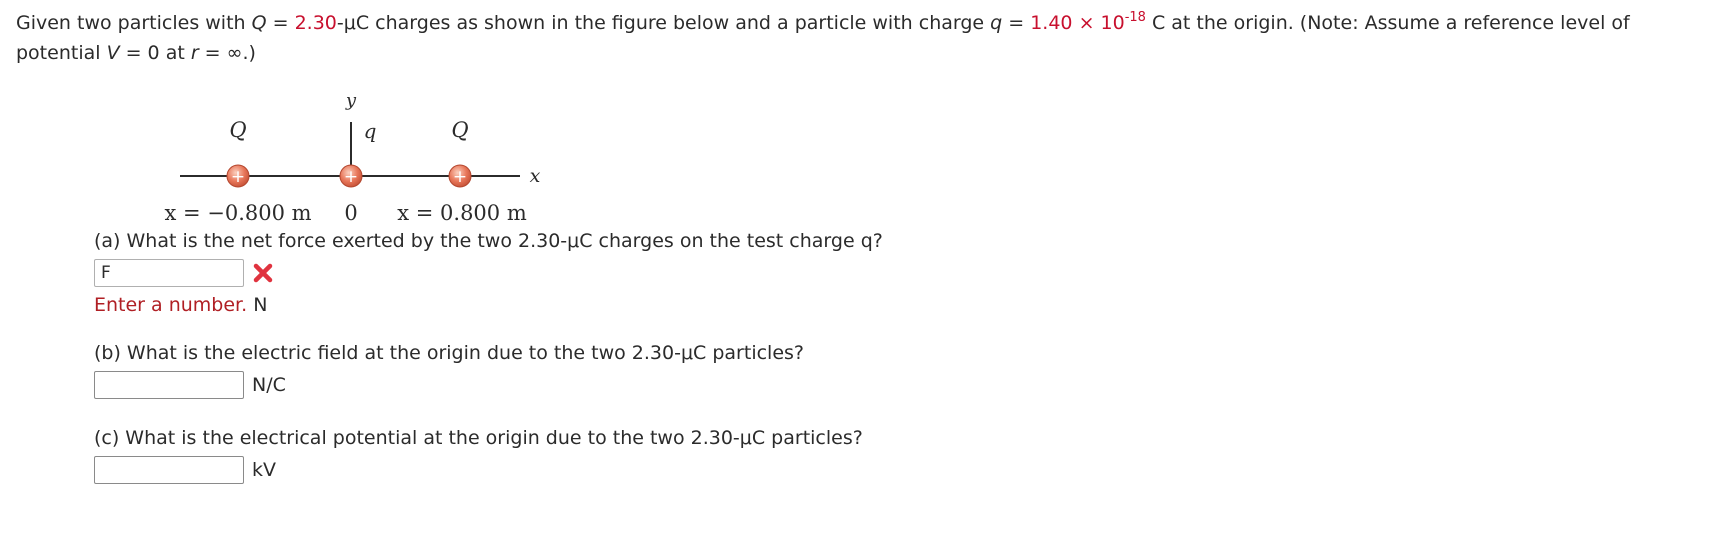 The height and width of the screenshot is (538, 1723). Describe the element at coordinates (351, 177) in the screenshot. I see `center-charge-plus: +` at that location.